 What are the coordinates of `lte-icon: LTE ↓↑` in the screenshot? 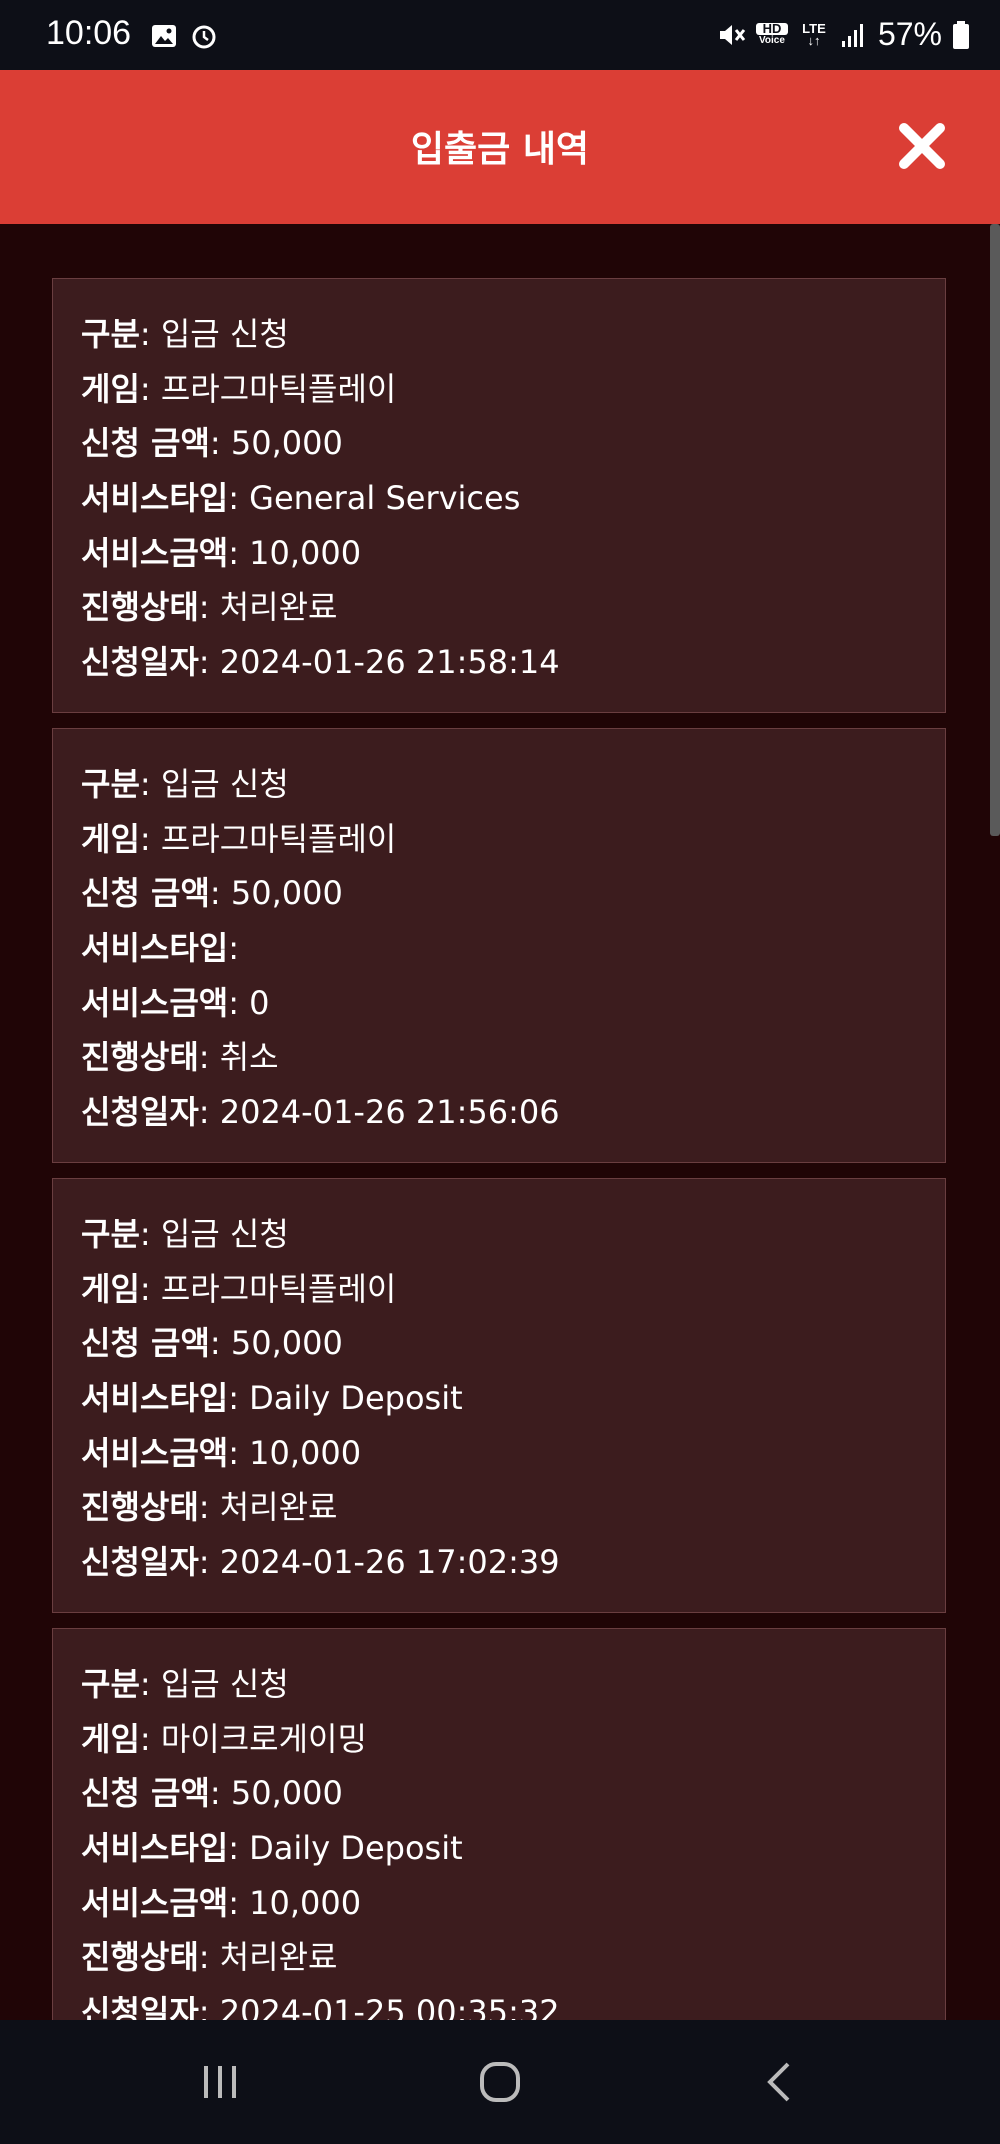 It's located at (814, 35).